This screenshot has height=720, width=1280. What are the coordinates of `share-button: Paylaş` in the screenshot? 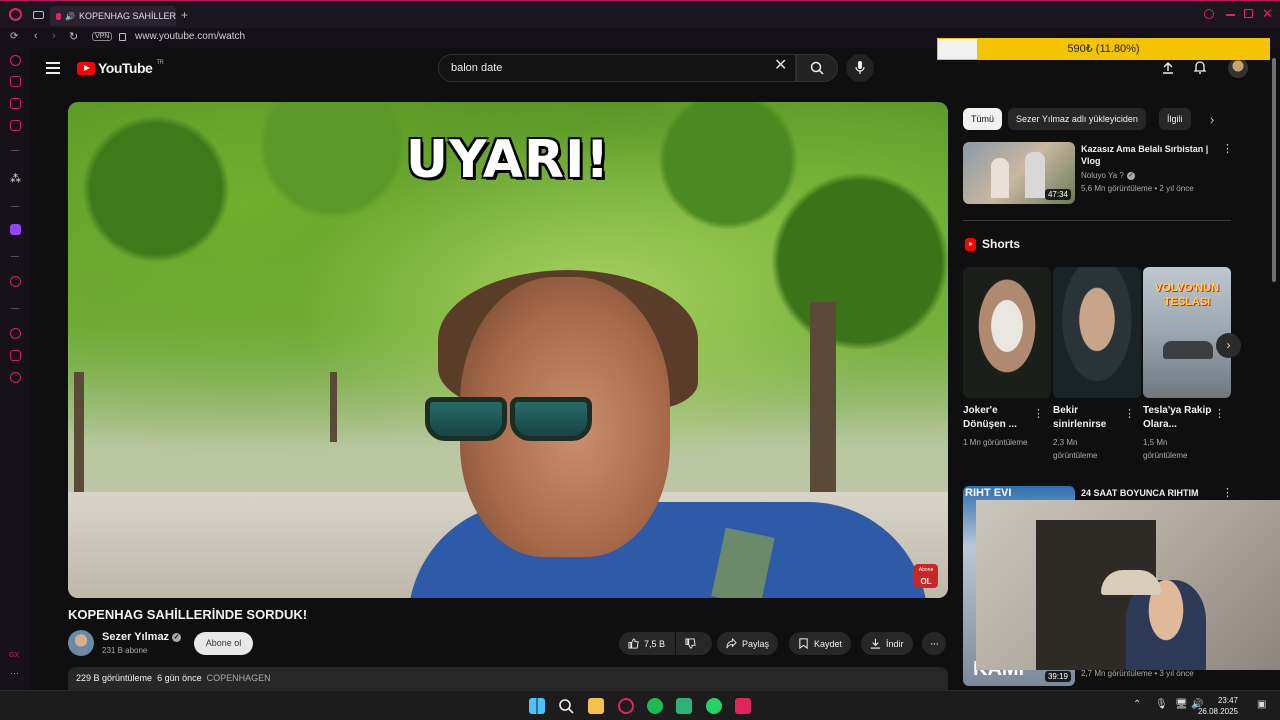 It's located at (748, 643).